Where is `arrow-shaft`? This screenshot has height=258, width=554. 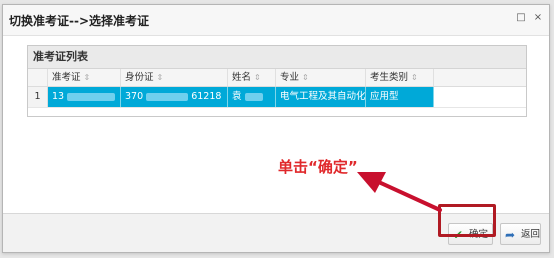 arrow-shaft is located at coordinates (406, 194).